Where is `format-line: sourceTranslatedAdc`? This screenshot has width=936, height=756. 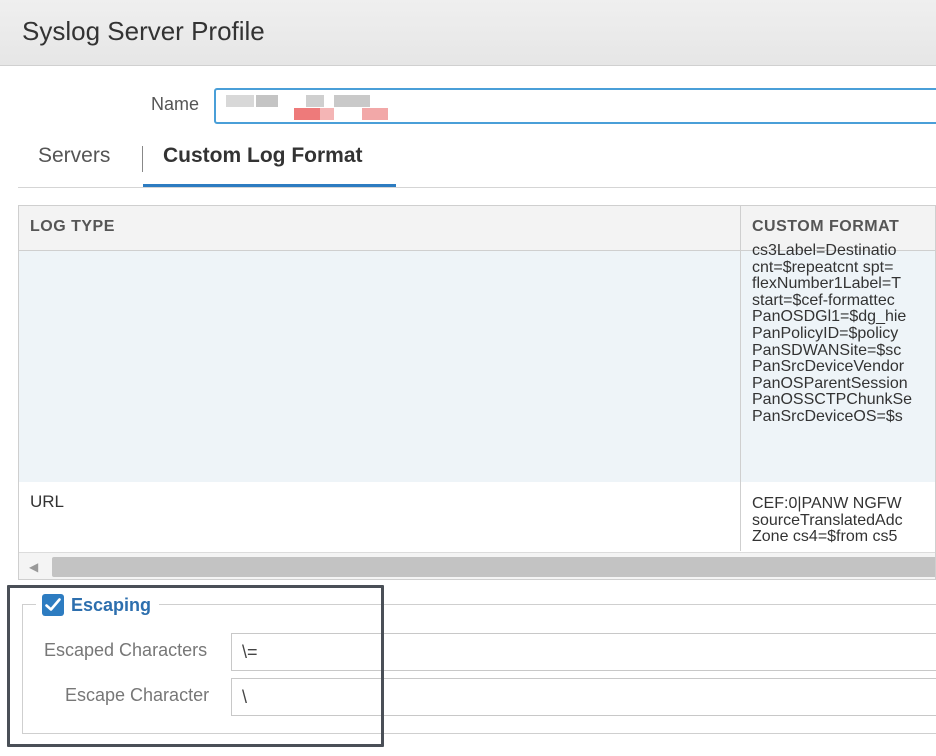 format-line: sourceTranslatedAdc is located at coordinates (827, 520).